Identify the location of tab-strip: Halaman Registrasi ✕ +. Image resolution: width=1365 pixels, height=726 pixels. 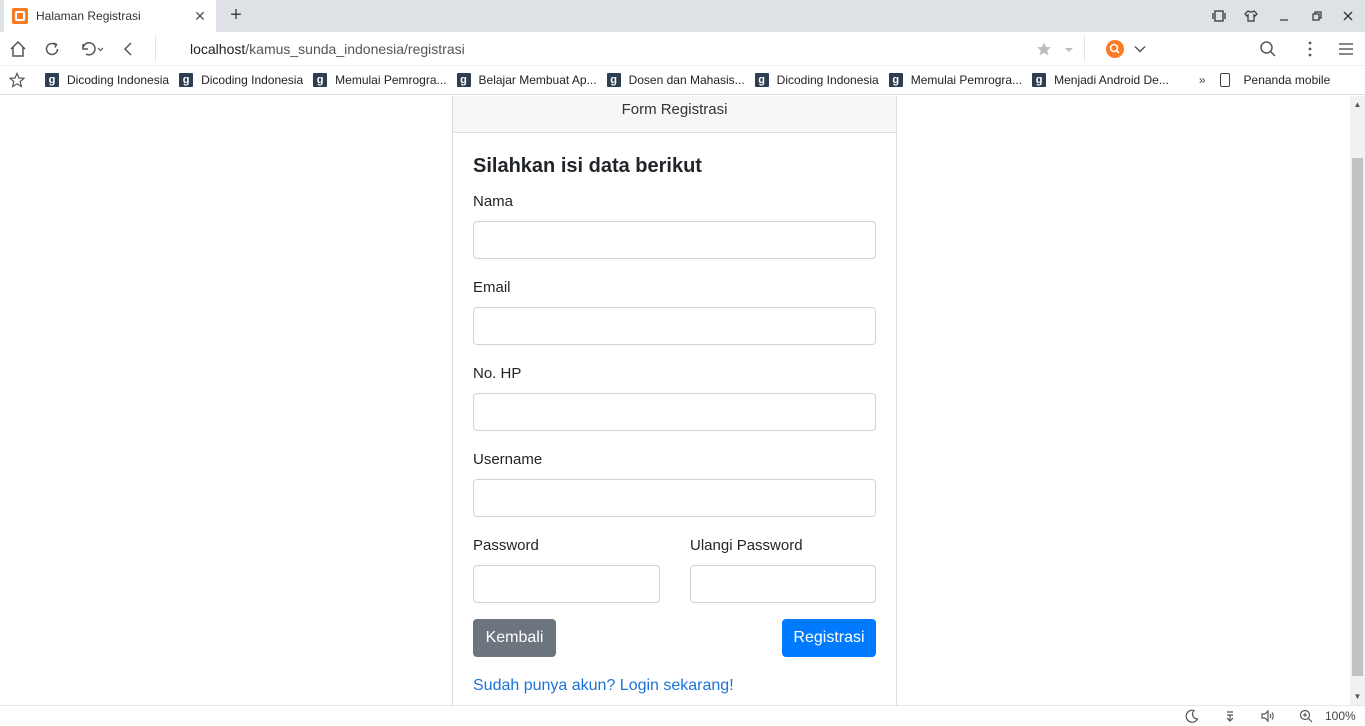
(682, 16).